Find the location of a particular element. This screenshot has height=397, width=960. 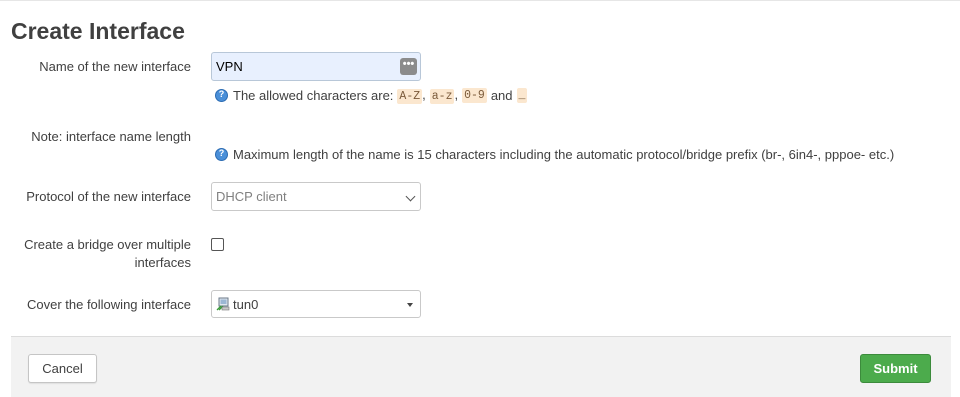

network-interface-icon is located at coordinates (223, 304).